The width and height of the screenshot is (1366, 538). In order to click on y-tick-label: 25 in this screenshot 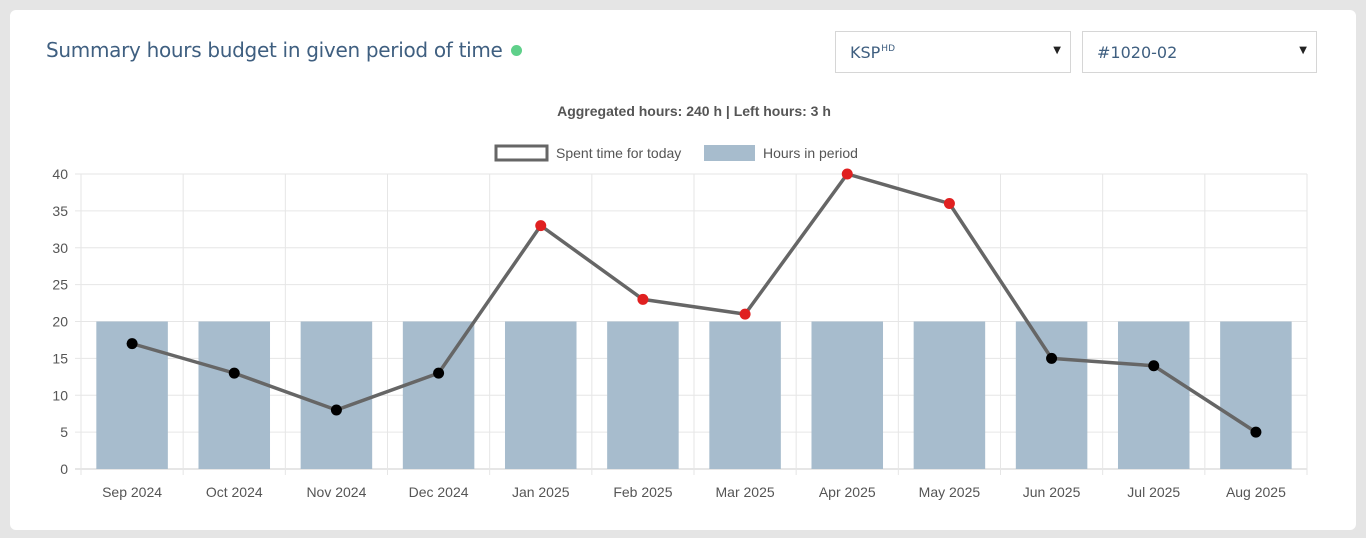, I will do `click(60, 285)`.